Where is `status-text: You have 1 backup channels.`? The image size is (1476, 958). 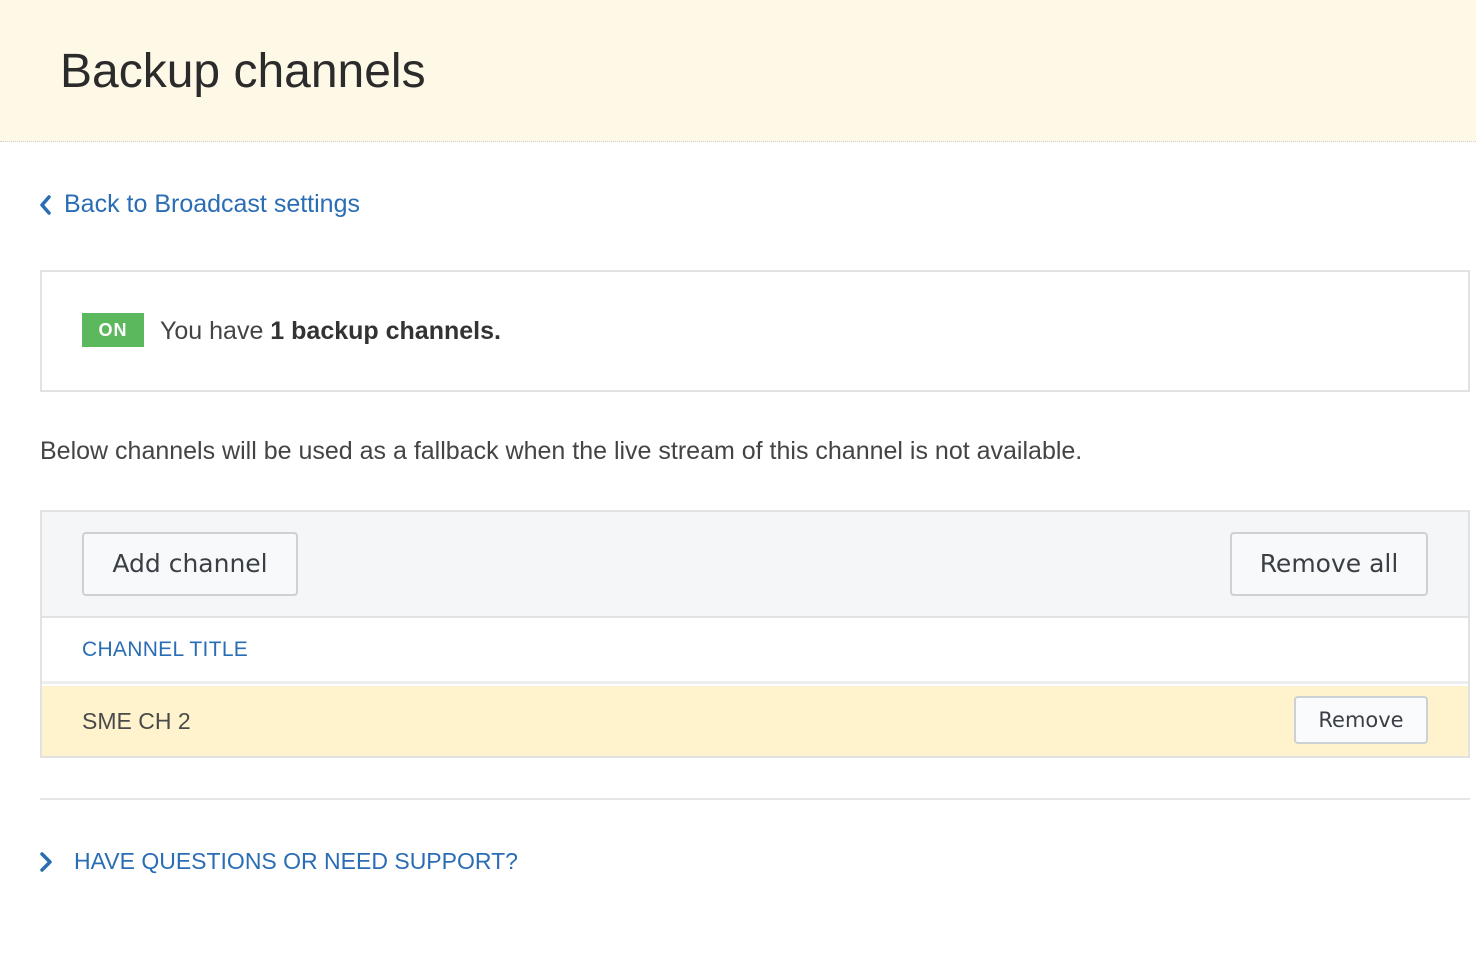
status-text: You have 1 backup channels. is located at coordinates (330, 331).